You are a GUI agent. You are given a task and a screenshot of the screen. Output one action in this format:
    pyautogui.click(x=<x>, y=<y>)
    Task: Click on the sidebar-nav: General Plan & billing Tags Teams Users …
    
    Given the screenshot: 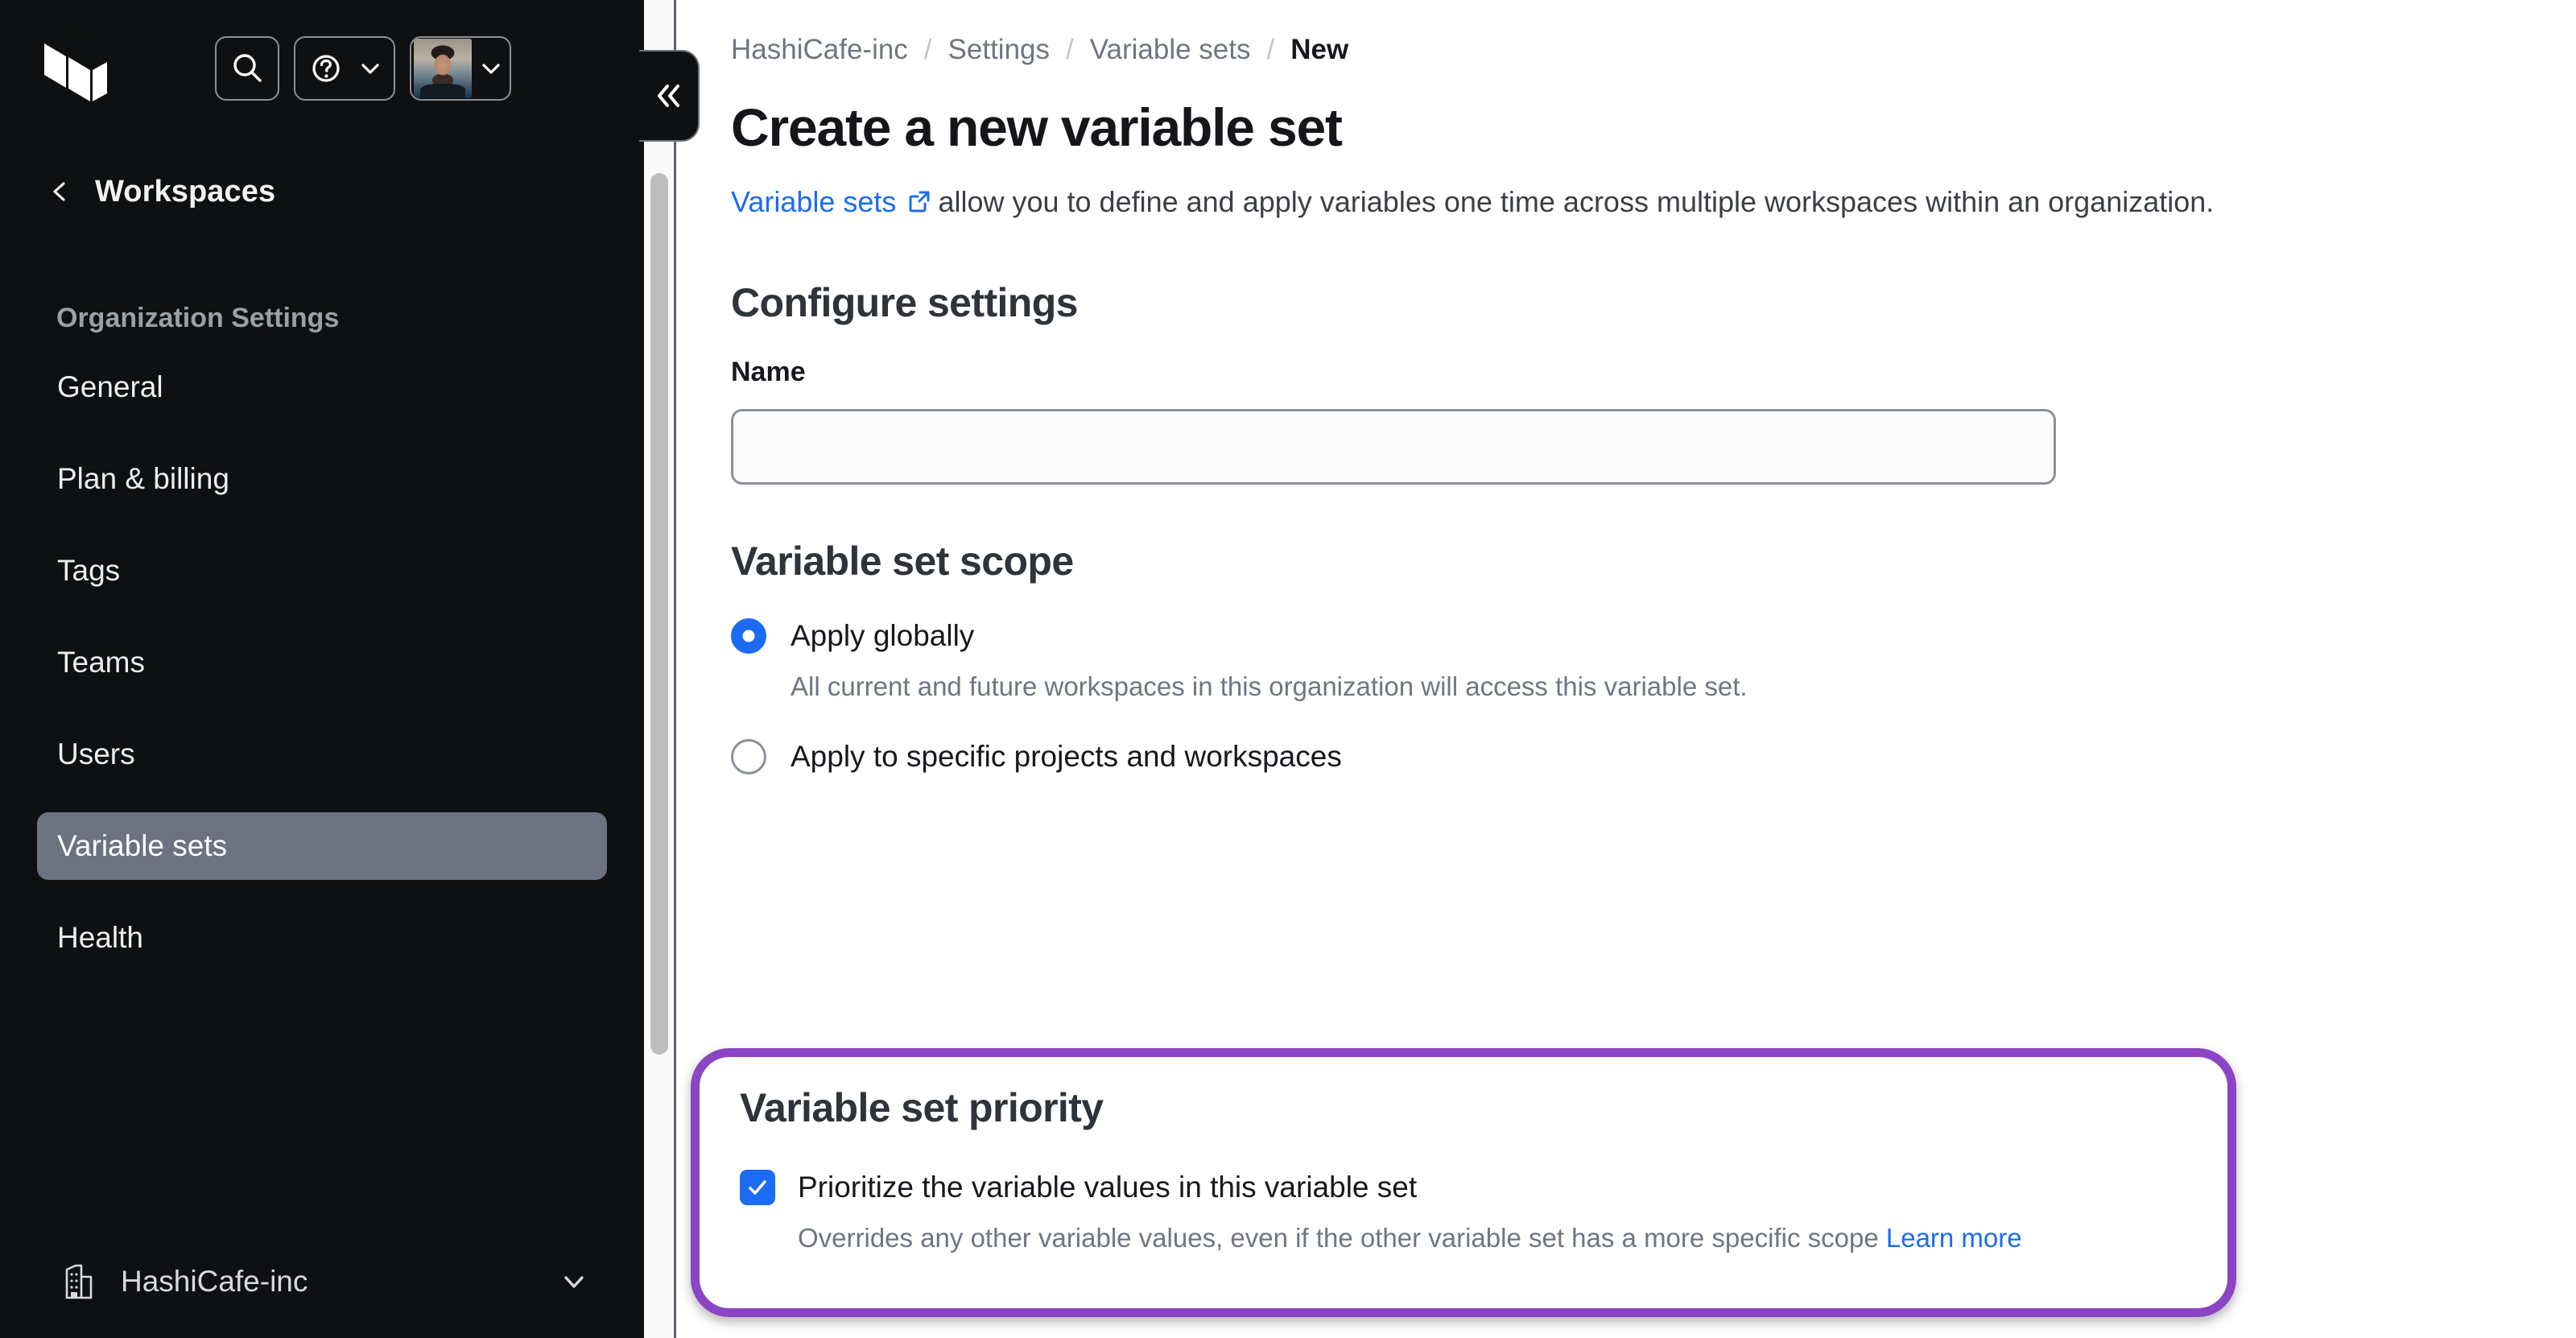 What is the action you would take?
    pyautogui.click(x=322, y=674)
    